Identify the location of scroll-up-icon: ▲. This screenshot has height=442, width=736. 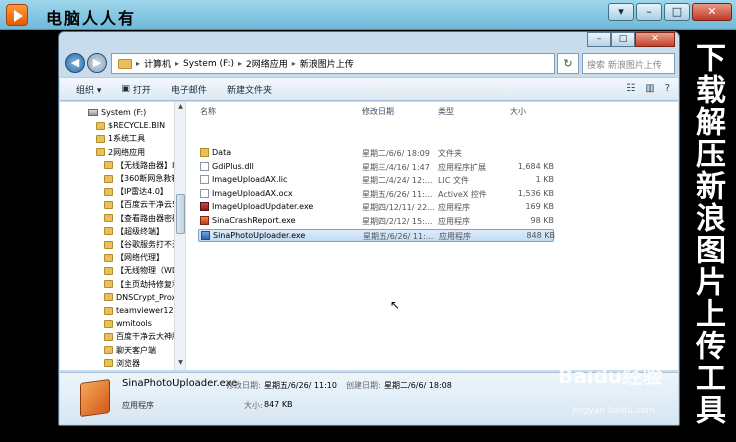
(180, 108).